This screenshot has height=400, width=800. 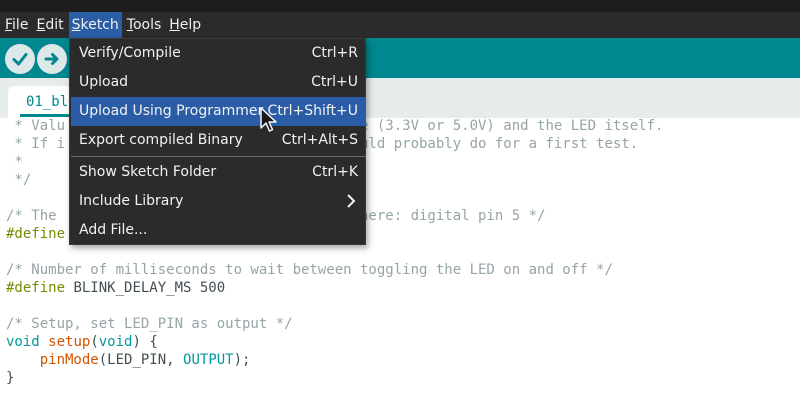 I want to click on menu-item-label: Show Sketch Folder, so click(x=148, y=172).